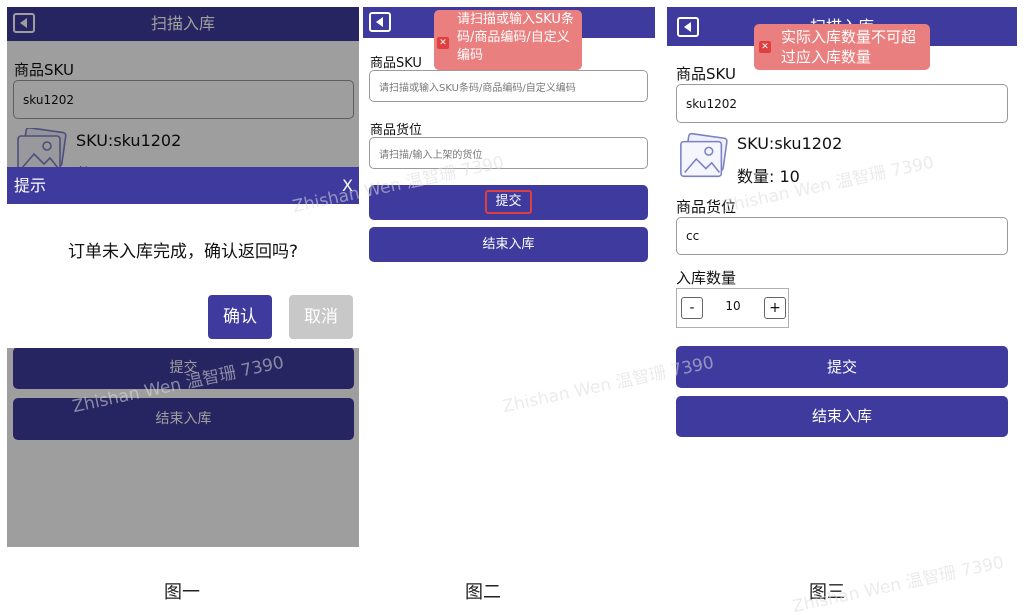 This screenshot has height=615, width=1024. Describe the element at coordinates (183, 185) in the screenshot. I see `dialog-header: 提示 X` at that location.